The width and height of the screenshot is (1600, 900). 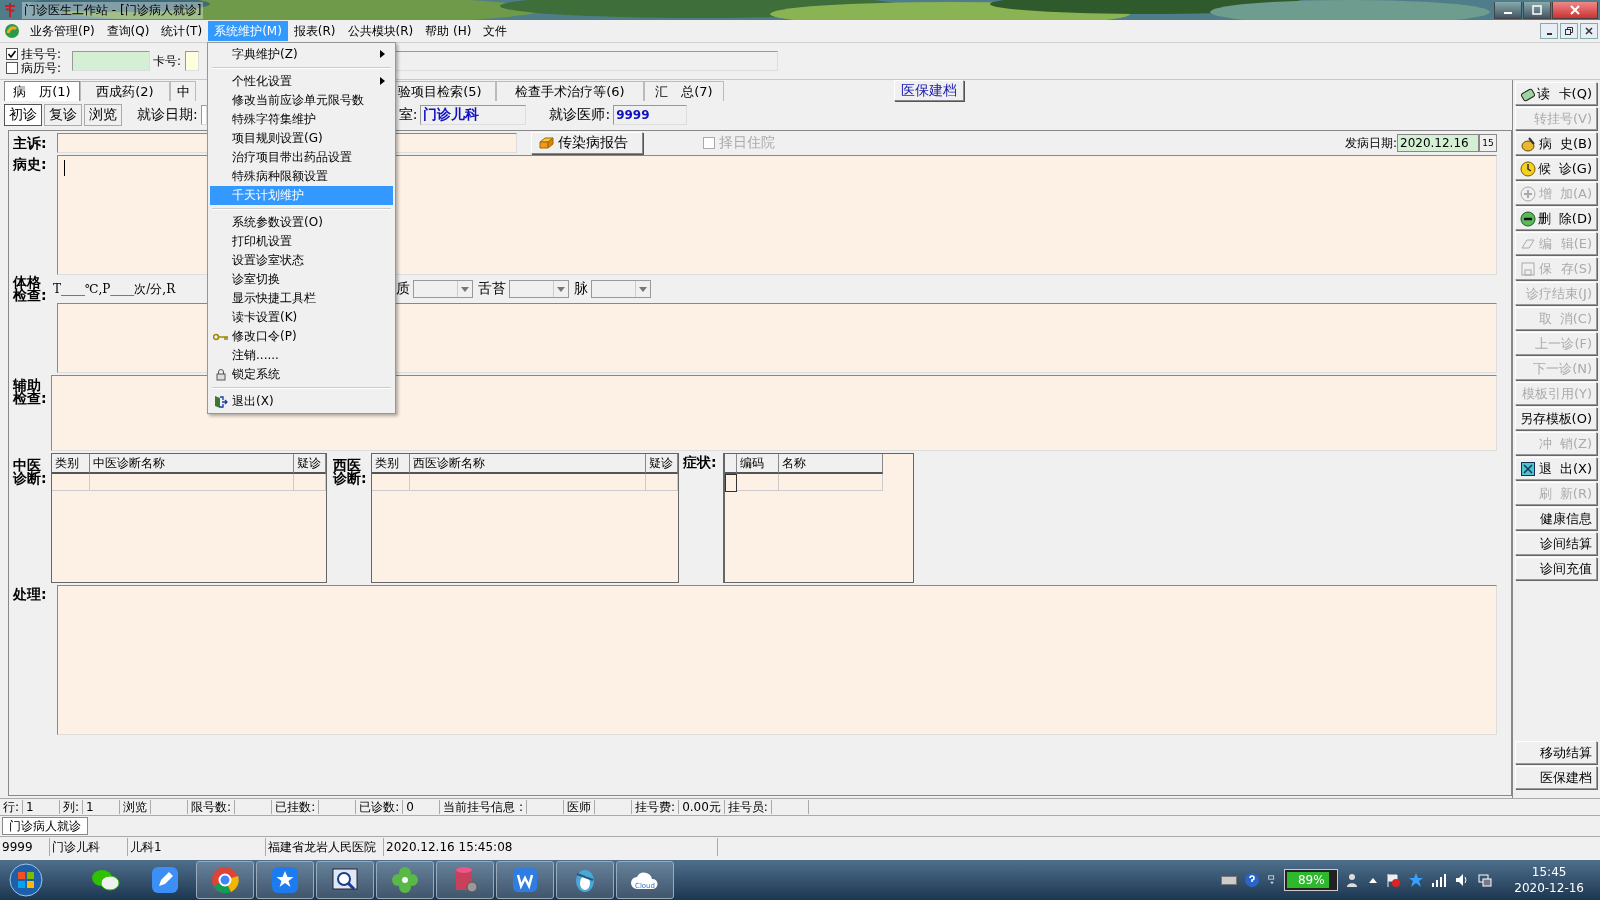 What do you see at coordinates (113, 10) in the screenshot?
I see `window-title: 门诊医生工作站 - [门诊病人就诊]` at bounding box center [113, 10].